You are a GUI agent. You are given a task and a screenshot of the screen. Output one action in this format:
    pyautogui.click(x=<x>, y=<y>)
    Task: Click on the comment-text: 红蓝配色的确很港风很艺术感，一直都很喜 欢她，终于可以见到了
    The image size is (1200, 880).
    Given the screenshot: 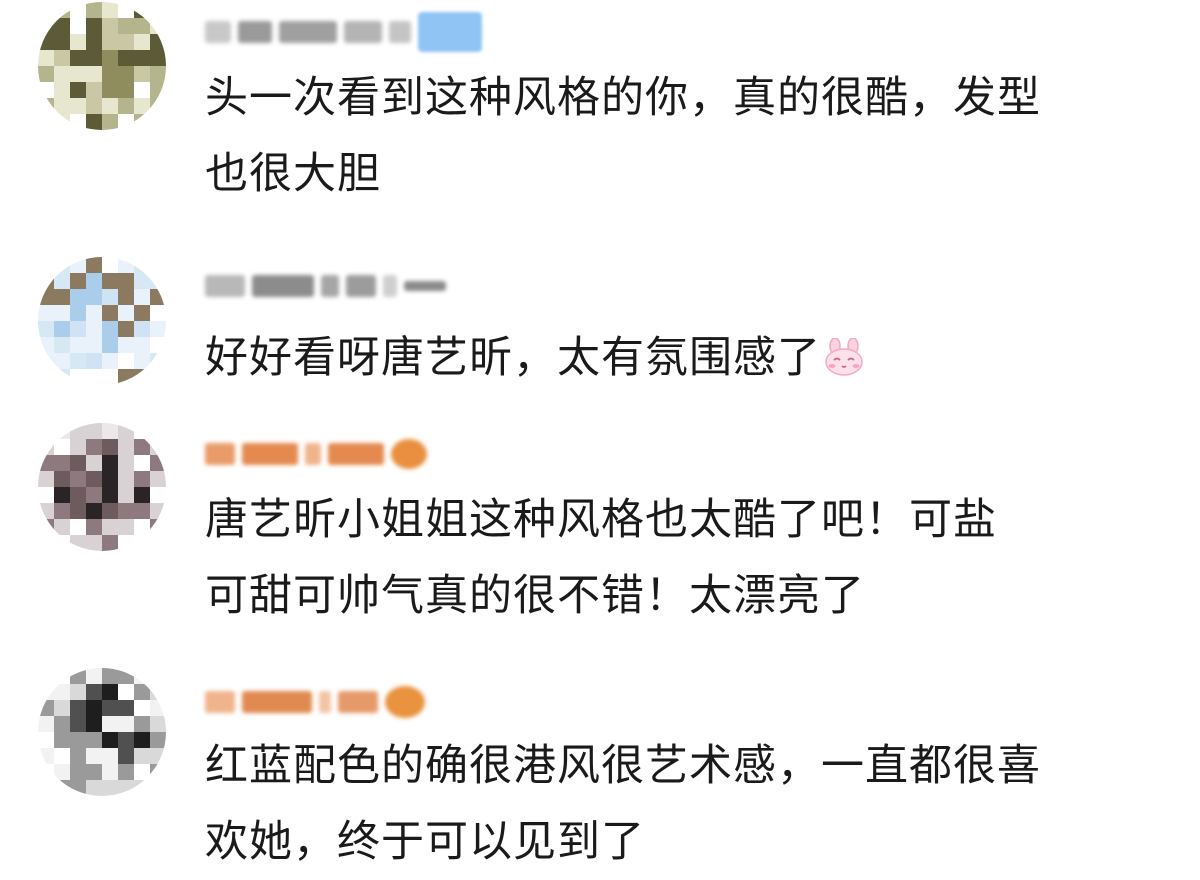 What is the action you would take?
    pyautogui.click(x=623, y=804)
    